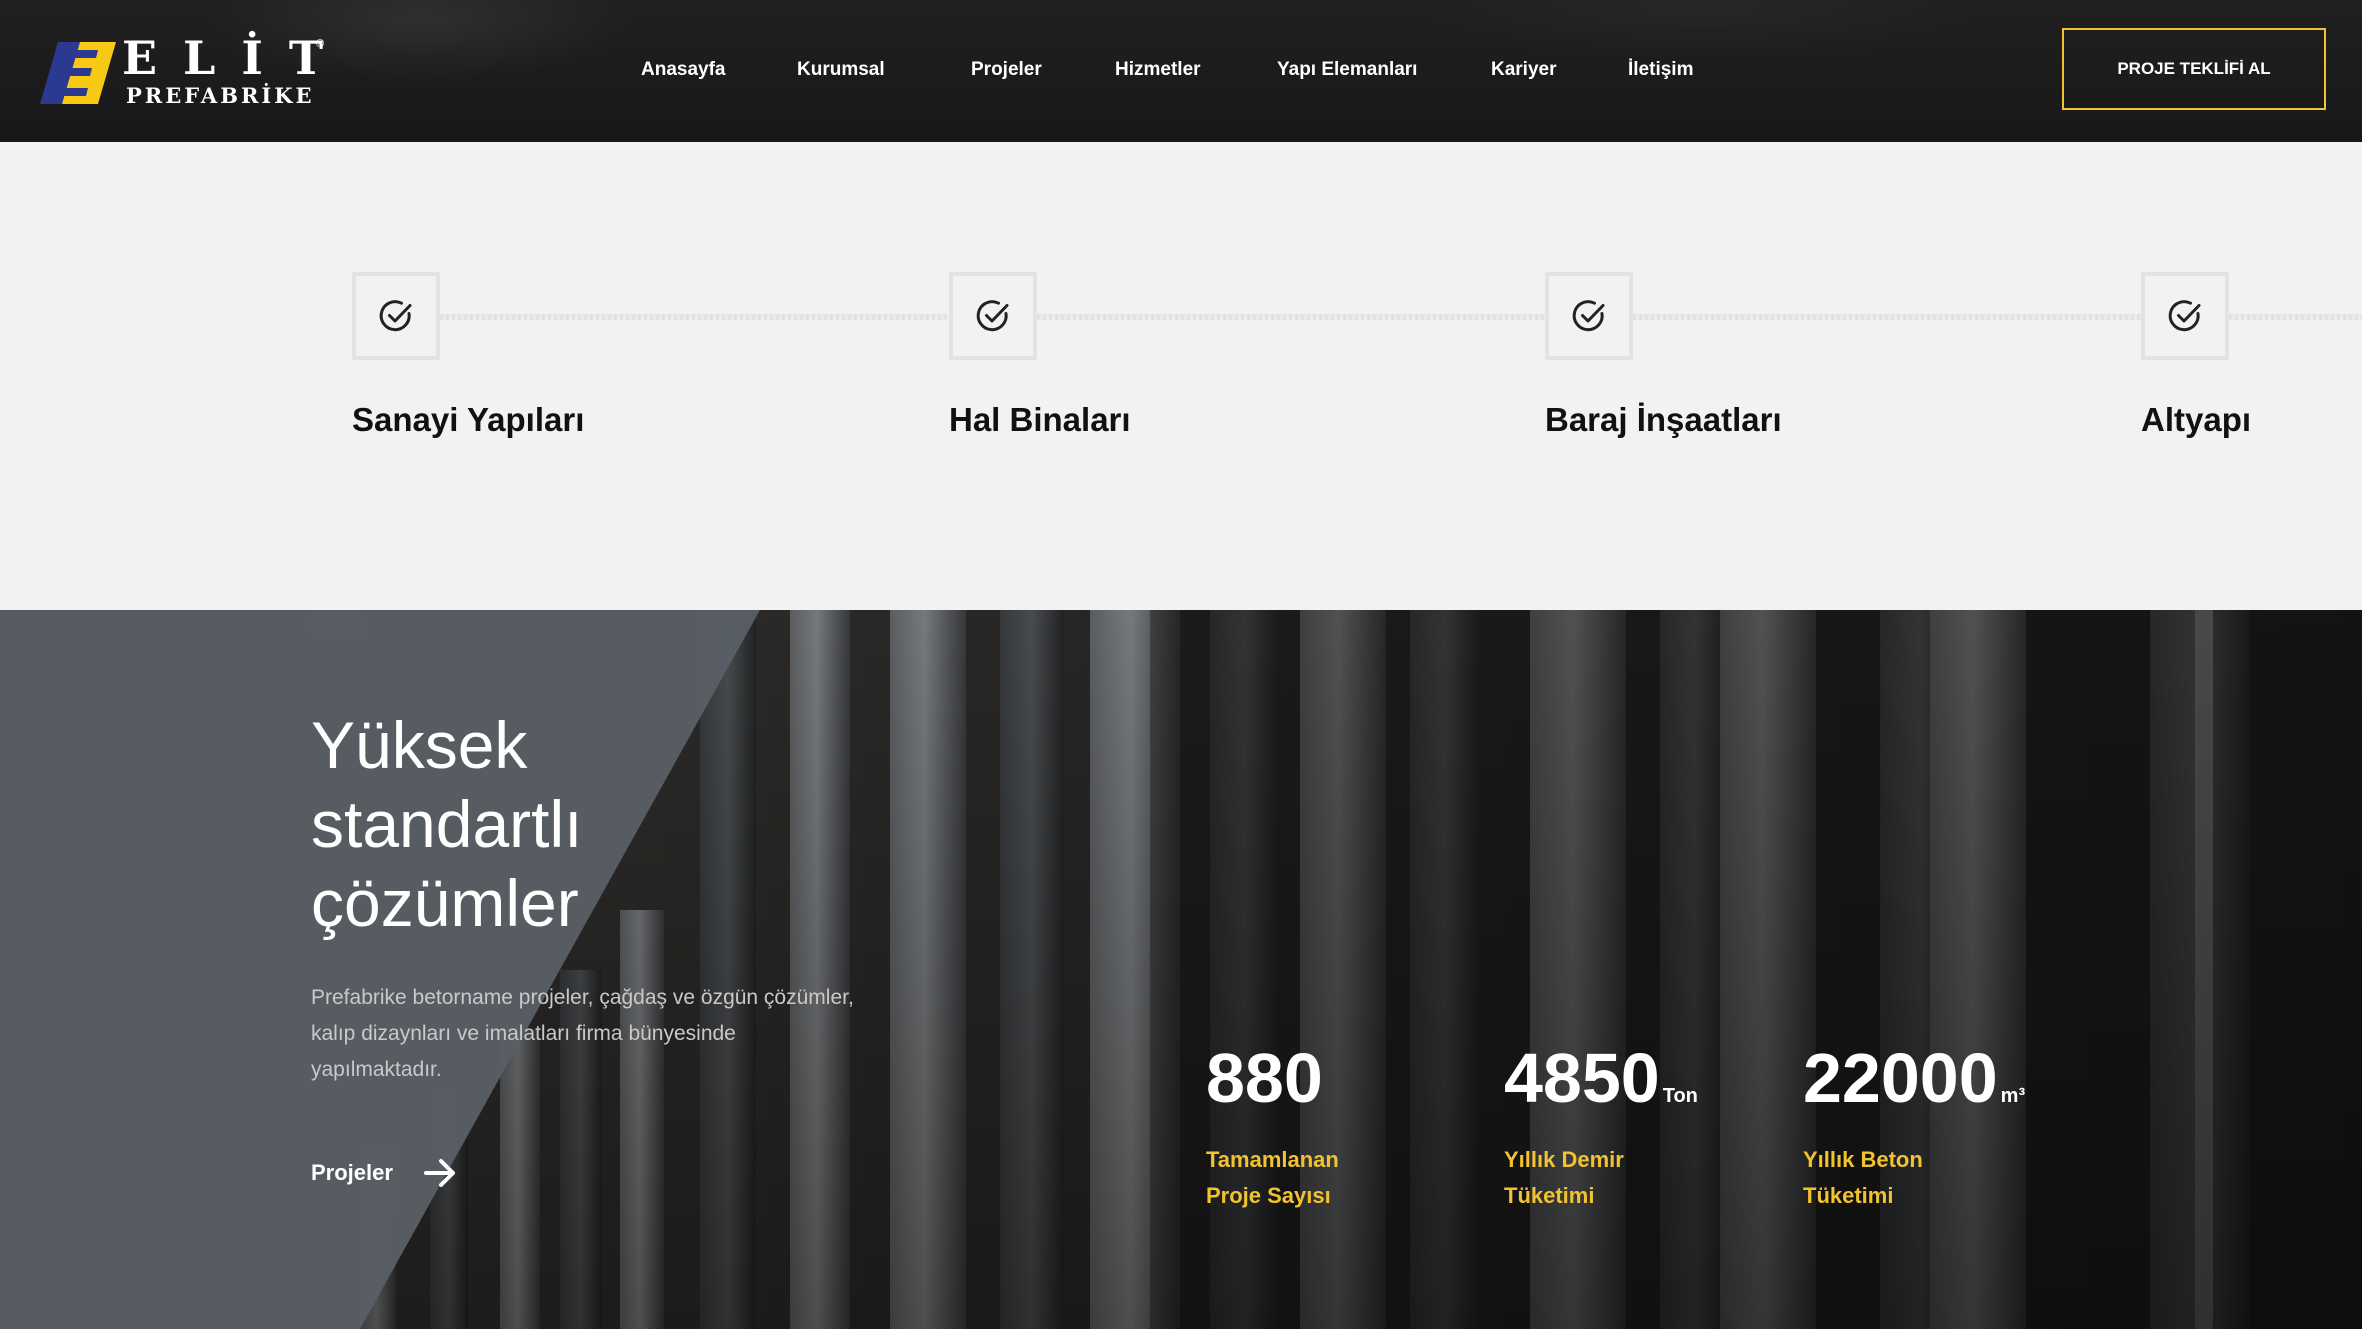 The image size is (2362, 1329). I want to click on arrow-right-icon, so click(439, 1173).